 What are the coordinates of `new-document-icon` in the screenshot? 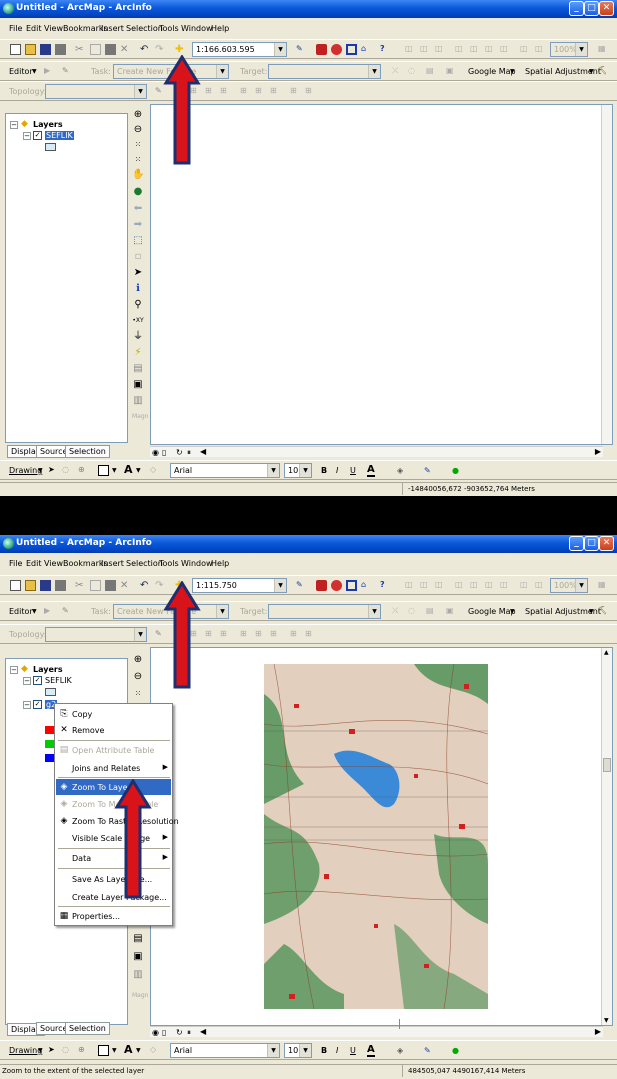 It's located at (15, 585).